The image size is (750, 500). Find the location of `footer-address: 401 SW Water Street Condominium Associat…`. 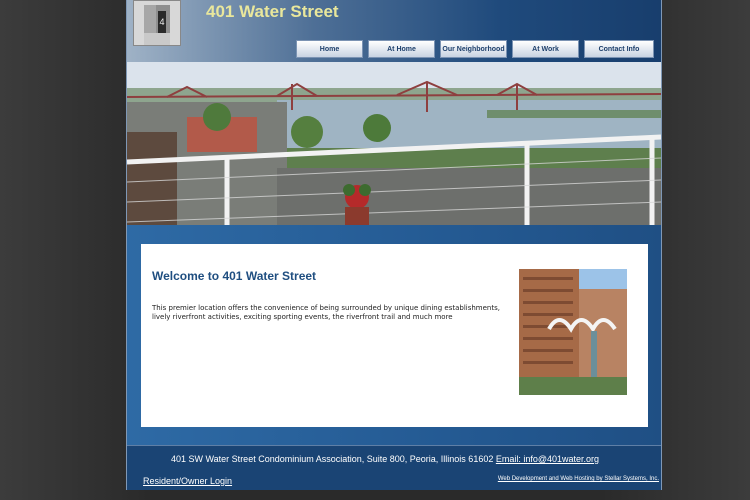

footer-address: 401 SW Water Street Condominium Associat… is located at coordinates (385, 459).